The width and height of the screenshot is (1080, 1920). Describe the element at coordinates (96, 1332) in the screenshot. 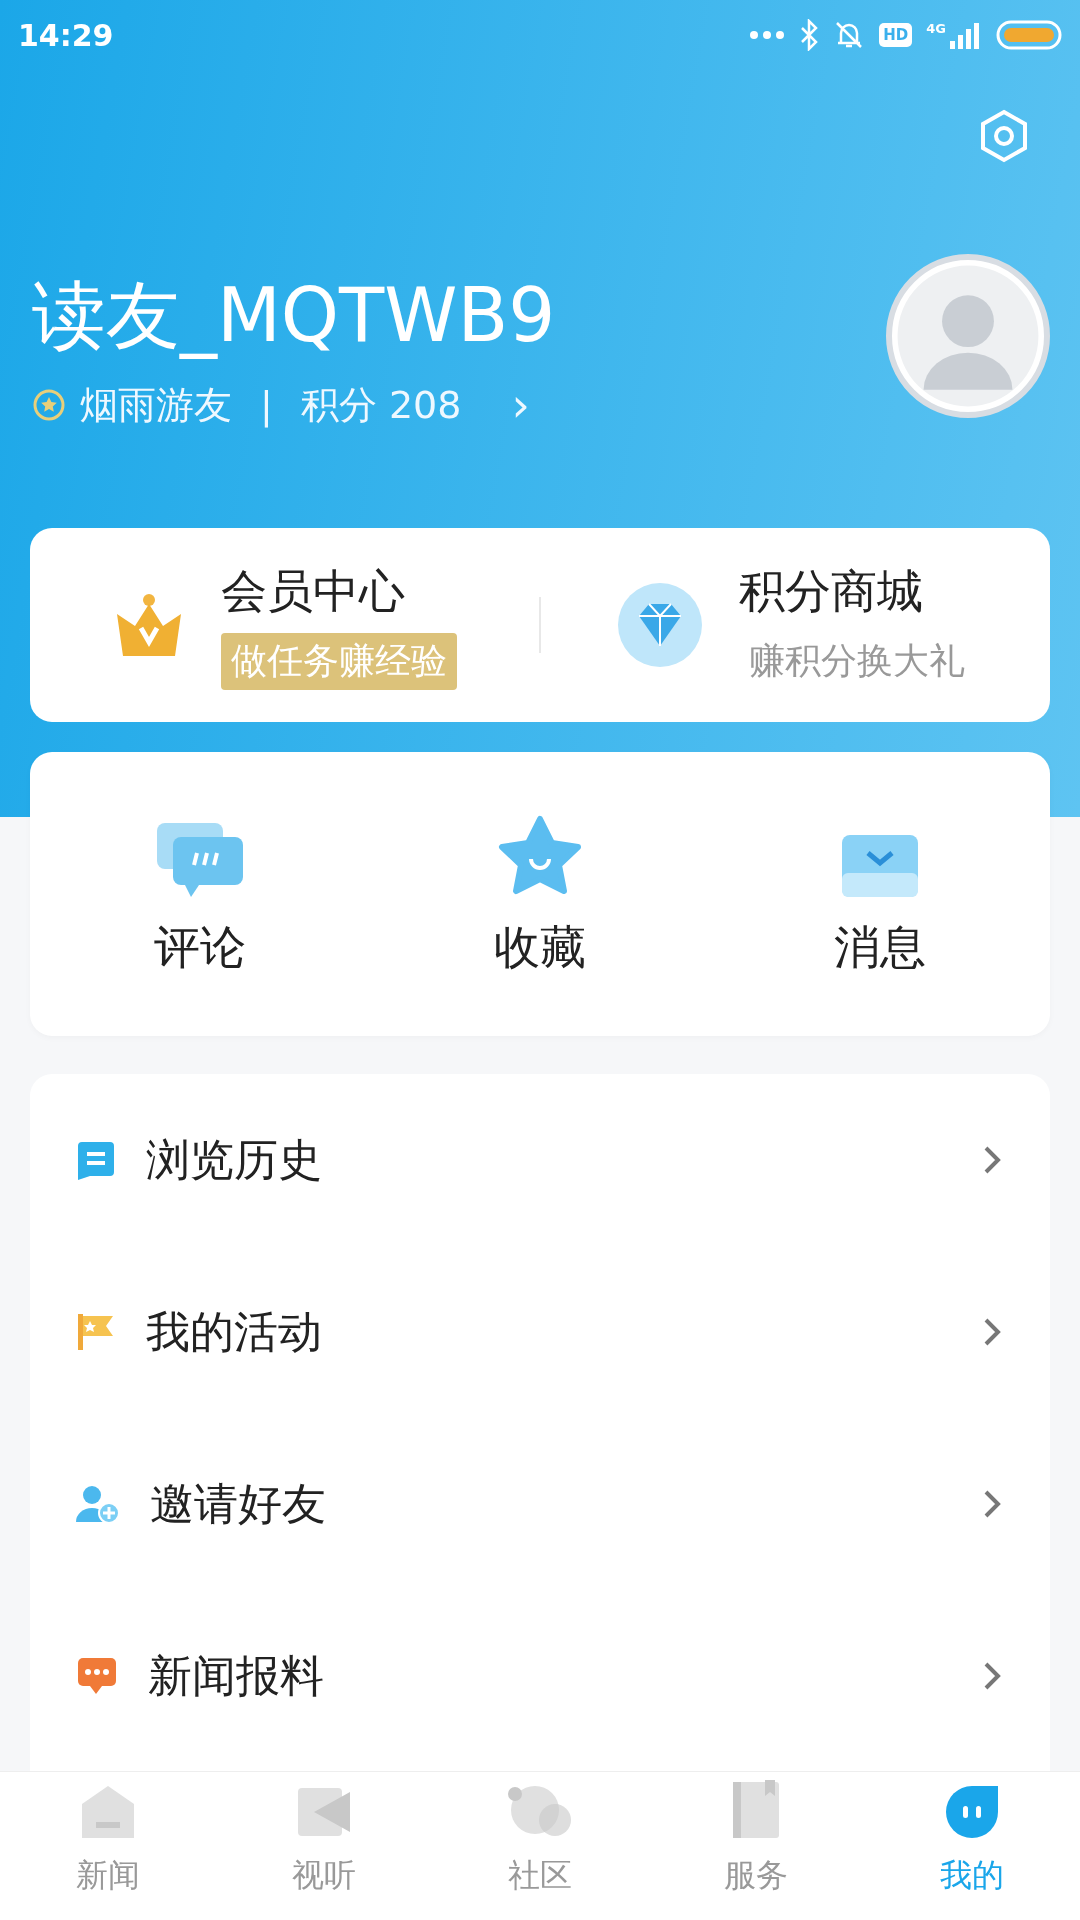

I see `flag-icon` at that location.